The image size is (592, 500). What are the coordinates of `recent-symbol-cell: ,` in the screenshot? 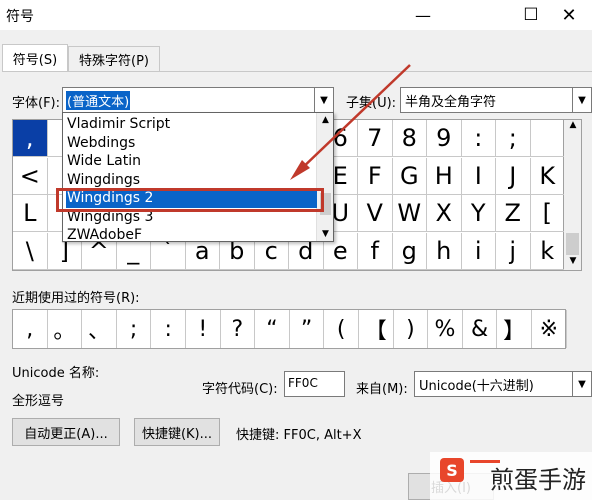 It's located at (30, 329).